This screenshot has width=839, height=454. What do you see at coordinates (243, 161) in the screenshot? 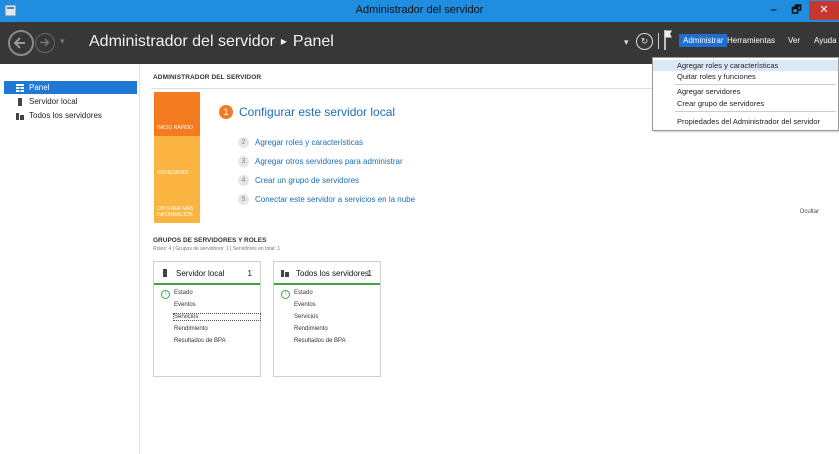
I see `step-number: 3` at bounding box center [243, 161].